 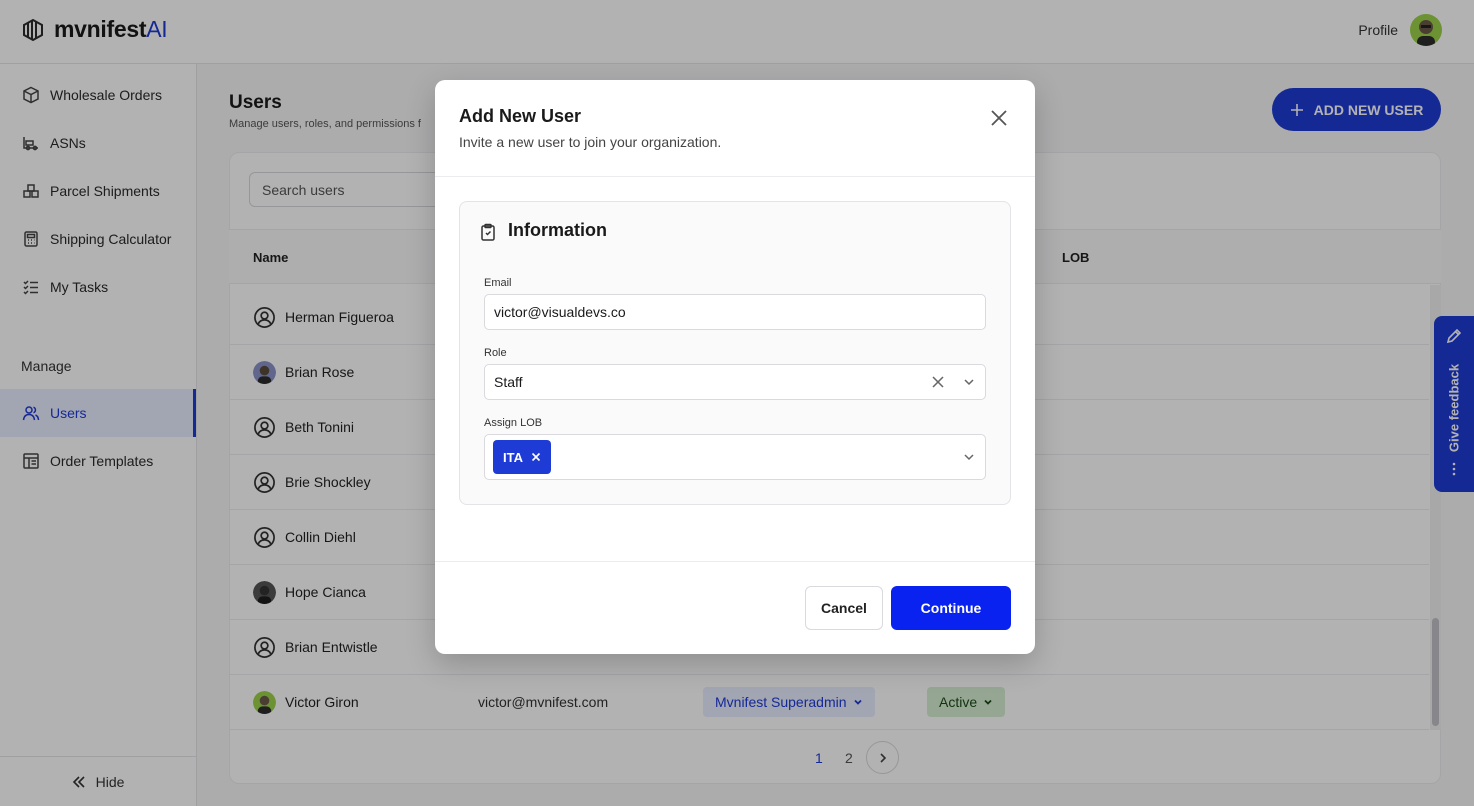 I want to click on email-label: Email, so click(x=498, y=283).